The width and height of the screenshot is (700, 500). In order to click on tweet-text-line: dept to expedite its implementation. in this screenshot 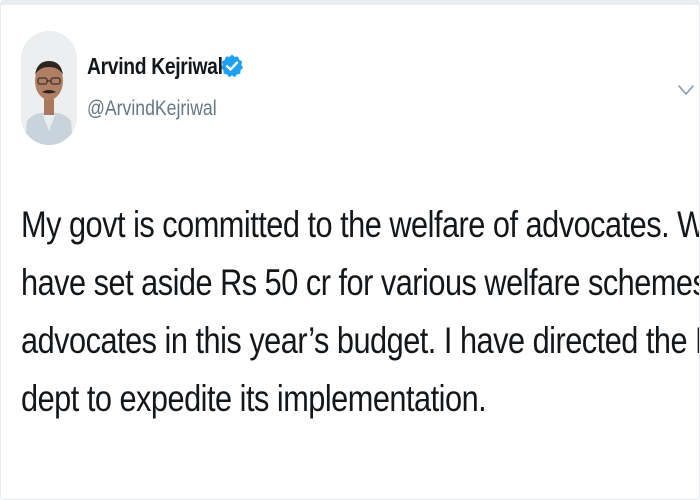, I will do `click(254, 398)`.